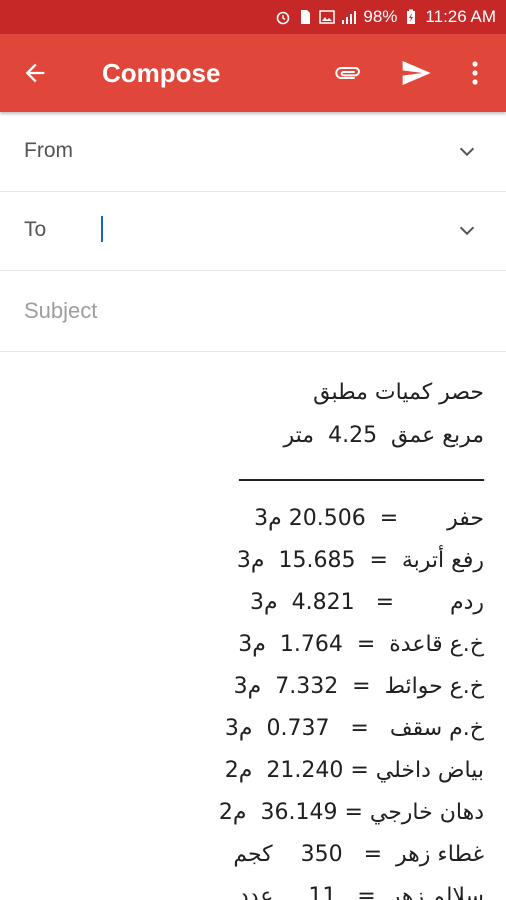 The image size is (506, 900). What do you see at coordinates (161, 73) in the screenshot?
I see `page-title: Compose` at bounding box center [161, 73].